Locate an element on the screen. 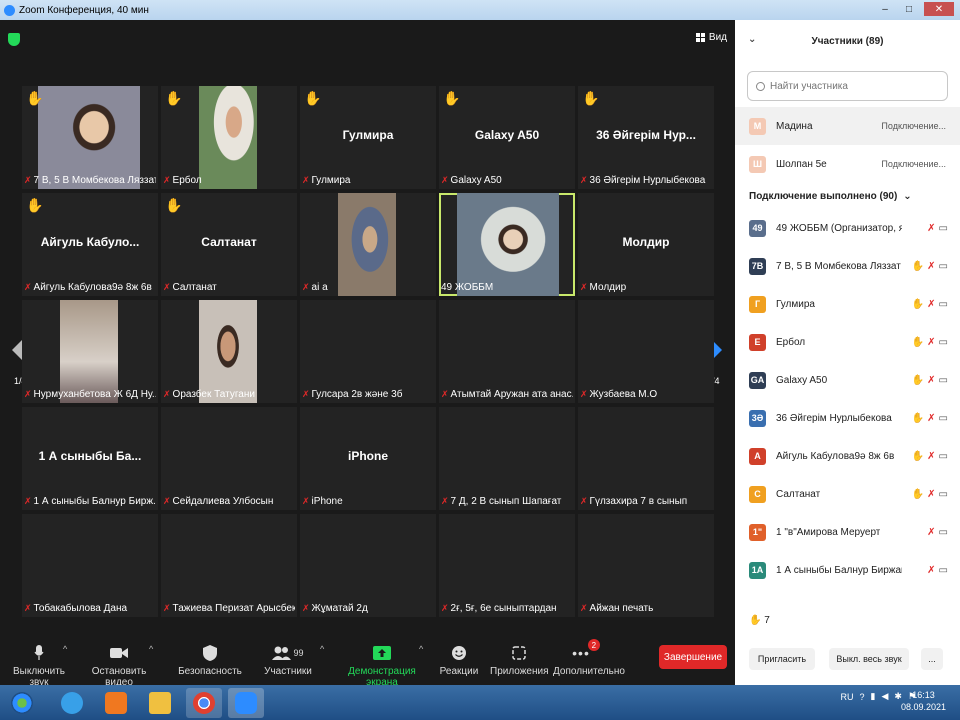 This screenshot has height=720, width=960. windows-logo-icon is located at coordinates (22, 703).